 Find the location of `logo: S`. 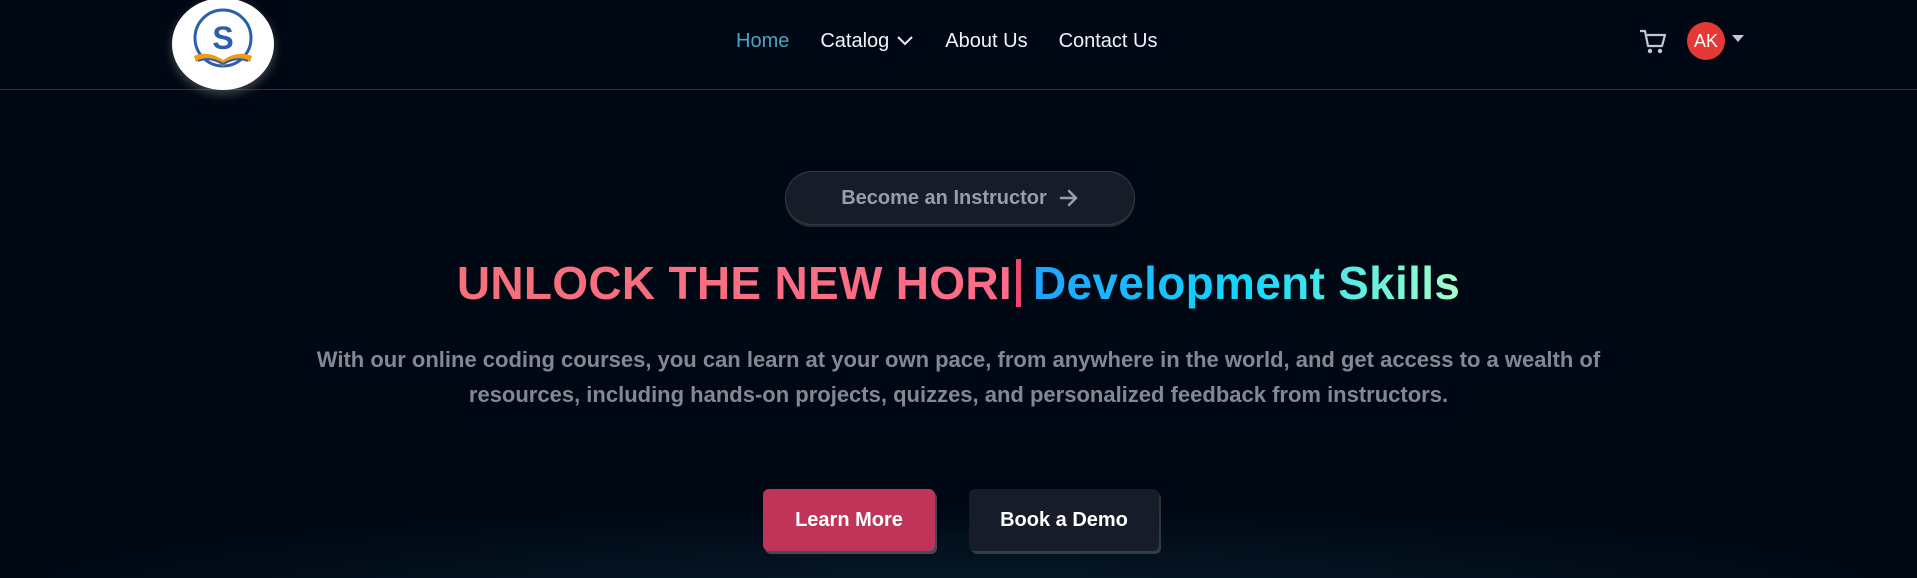

logo: S is located at coordinates (223, 45).